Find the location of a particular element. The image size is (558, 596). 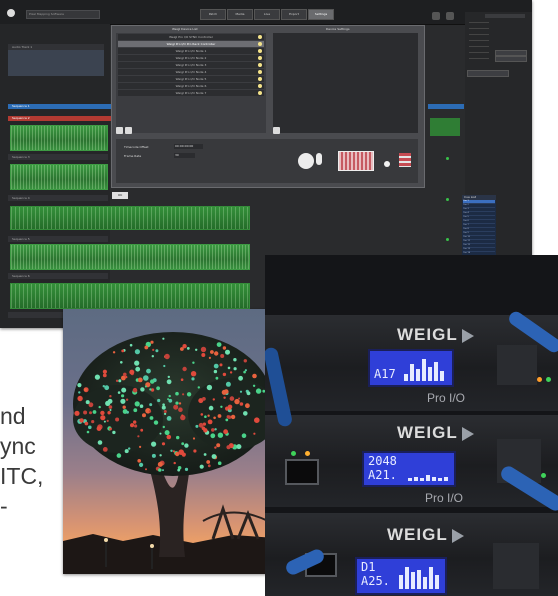

property-dropdown is located at coordinates (488, 73).